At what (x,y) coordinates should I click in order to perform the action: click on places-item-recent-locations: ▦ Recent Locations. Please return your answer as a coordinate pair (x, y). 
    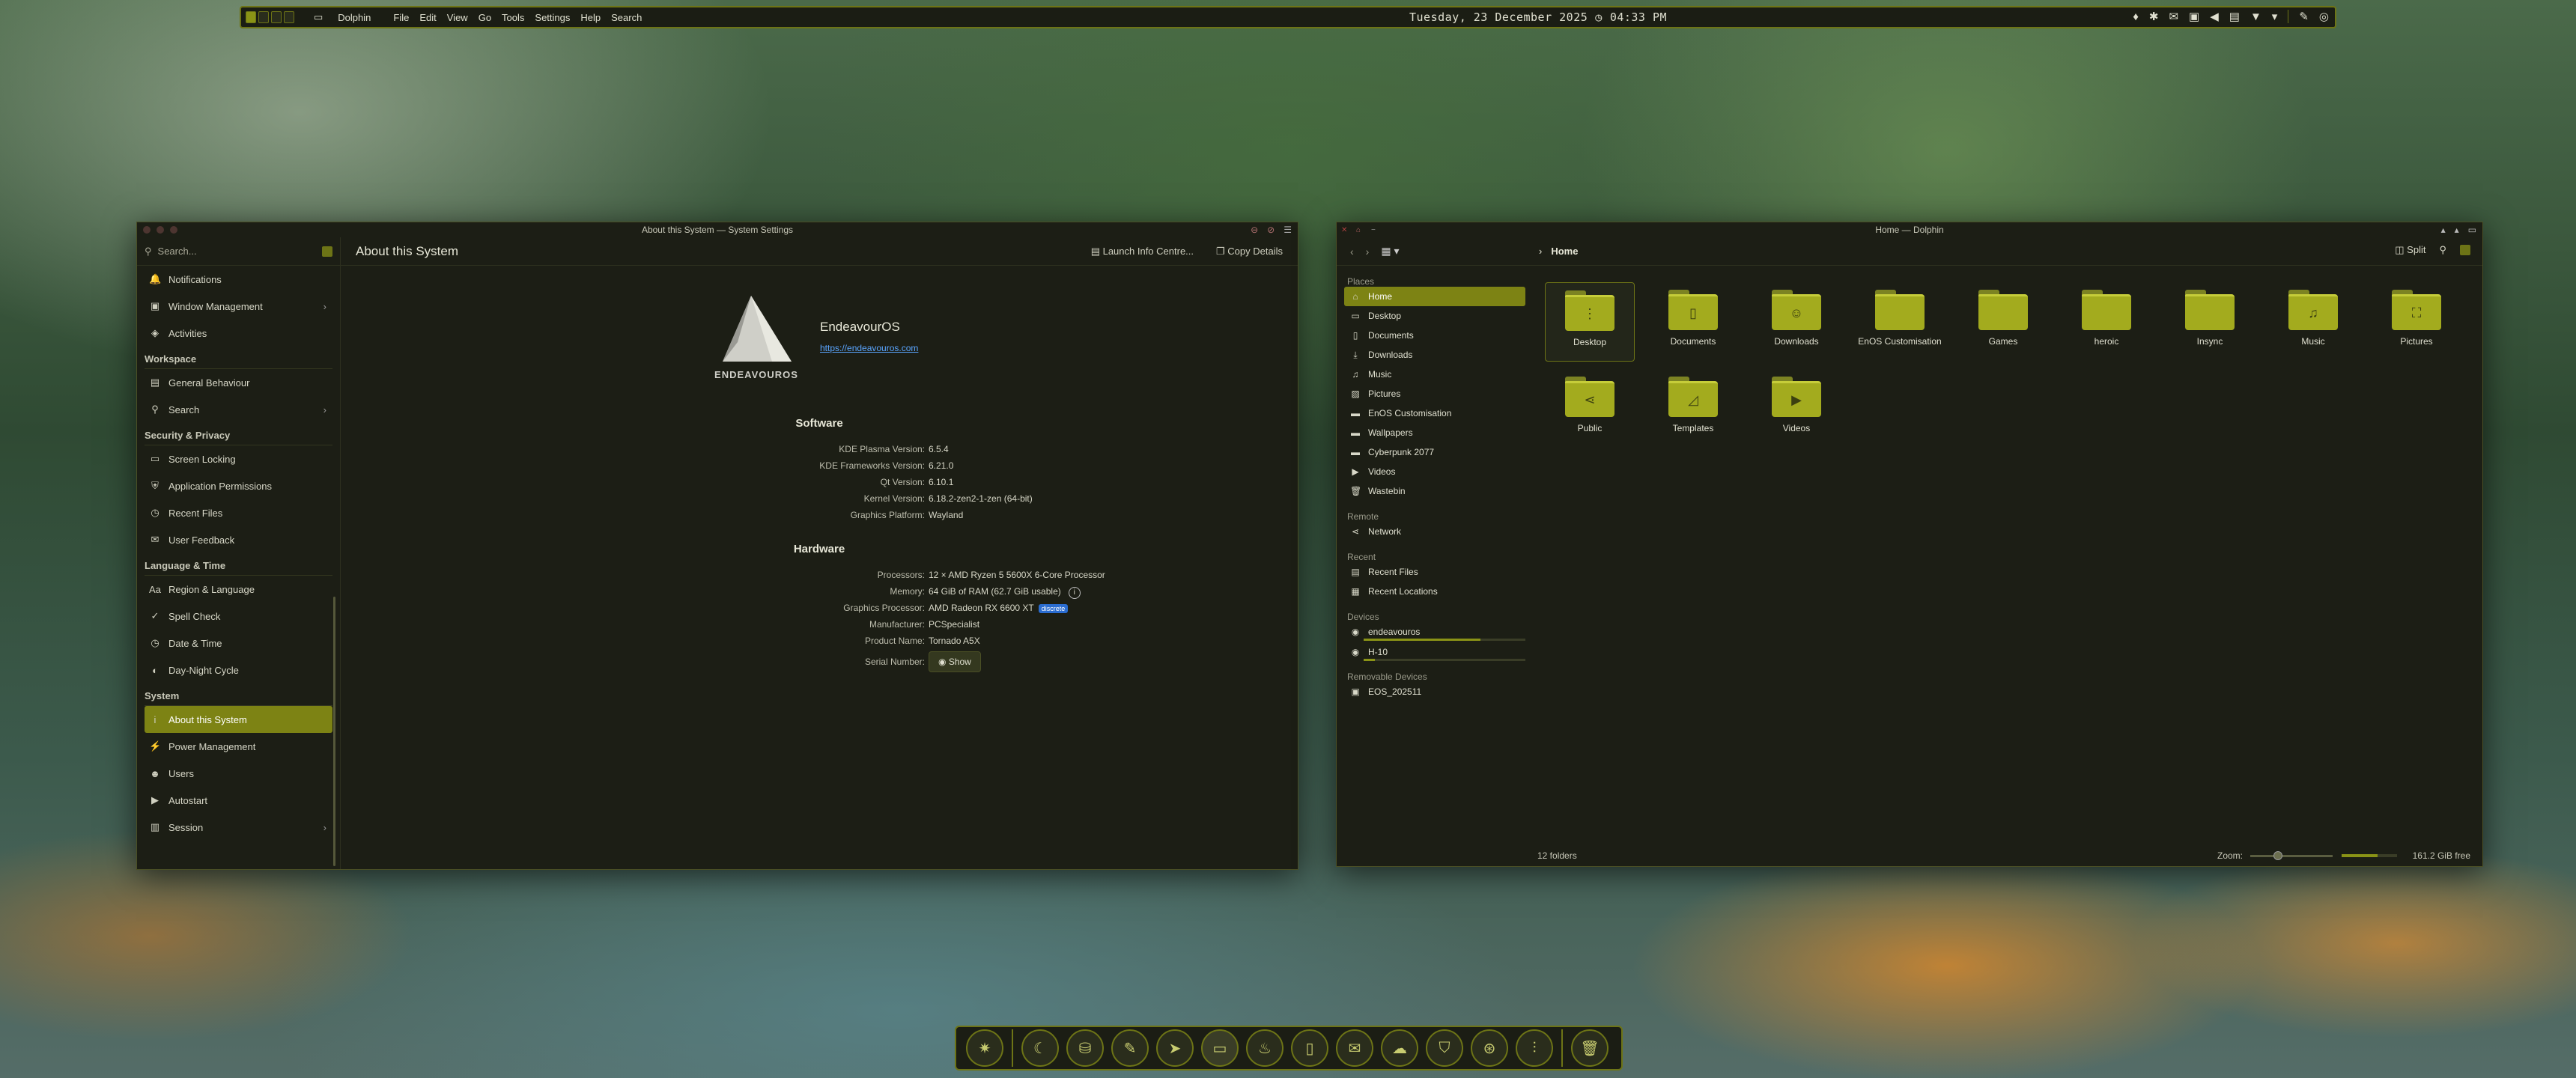
    Looking at the image, I should click on (1434, 591).